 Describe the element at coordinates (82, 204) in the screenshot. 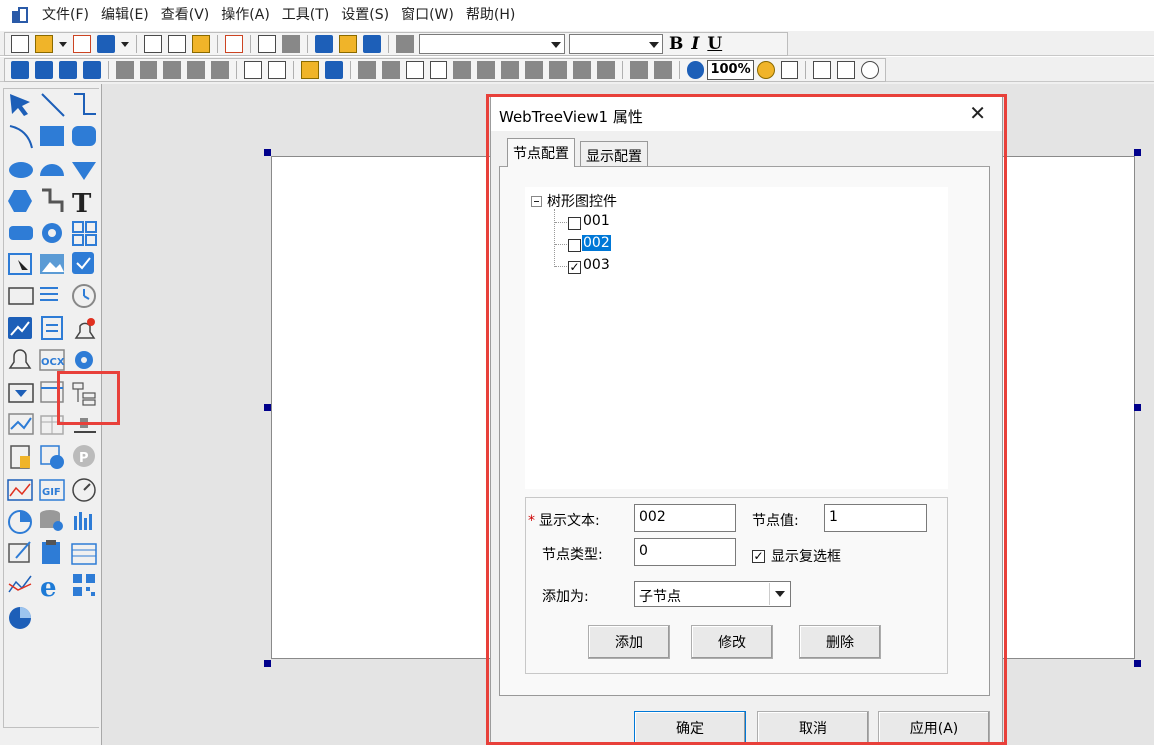

I see `text-tool-icon: T` at that location.